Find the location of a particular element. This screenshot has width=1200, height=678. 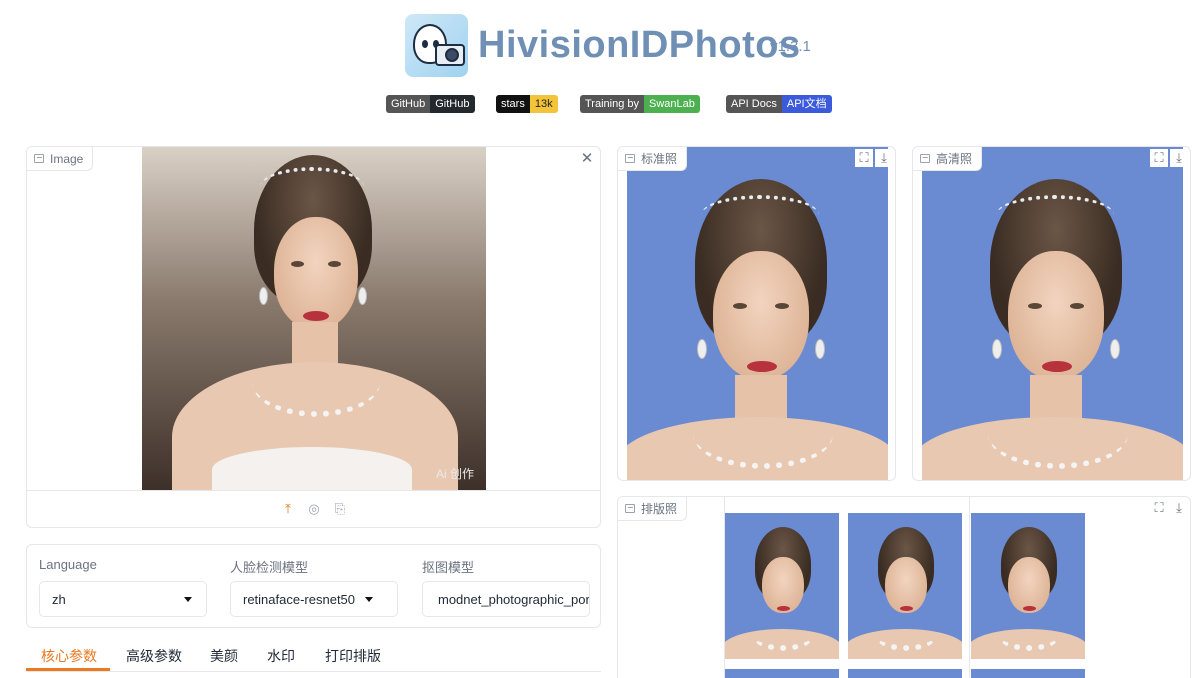

input-label-text: Image is located at coordinates (67, 158).